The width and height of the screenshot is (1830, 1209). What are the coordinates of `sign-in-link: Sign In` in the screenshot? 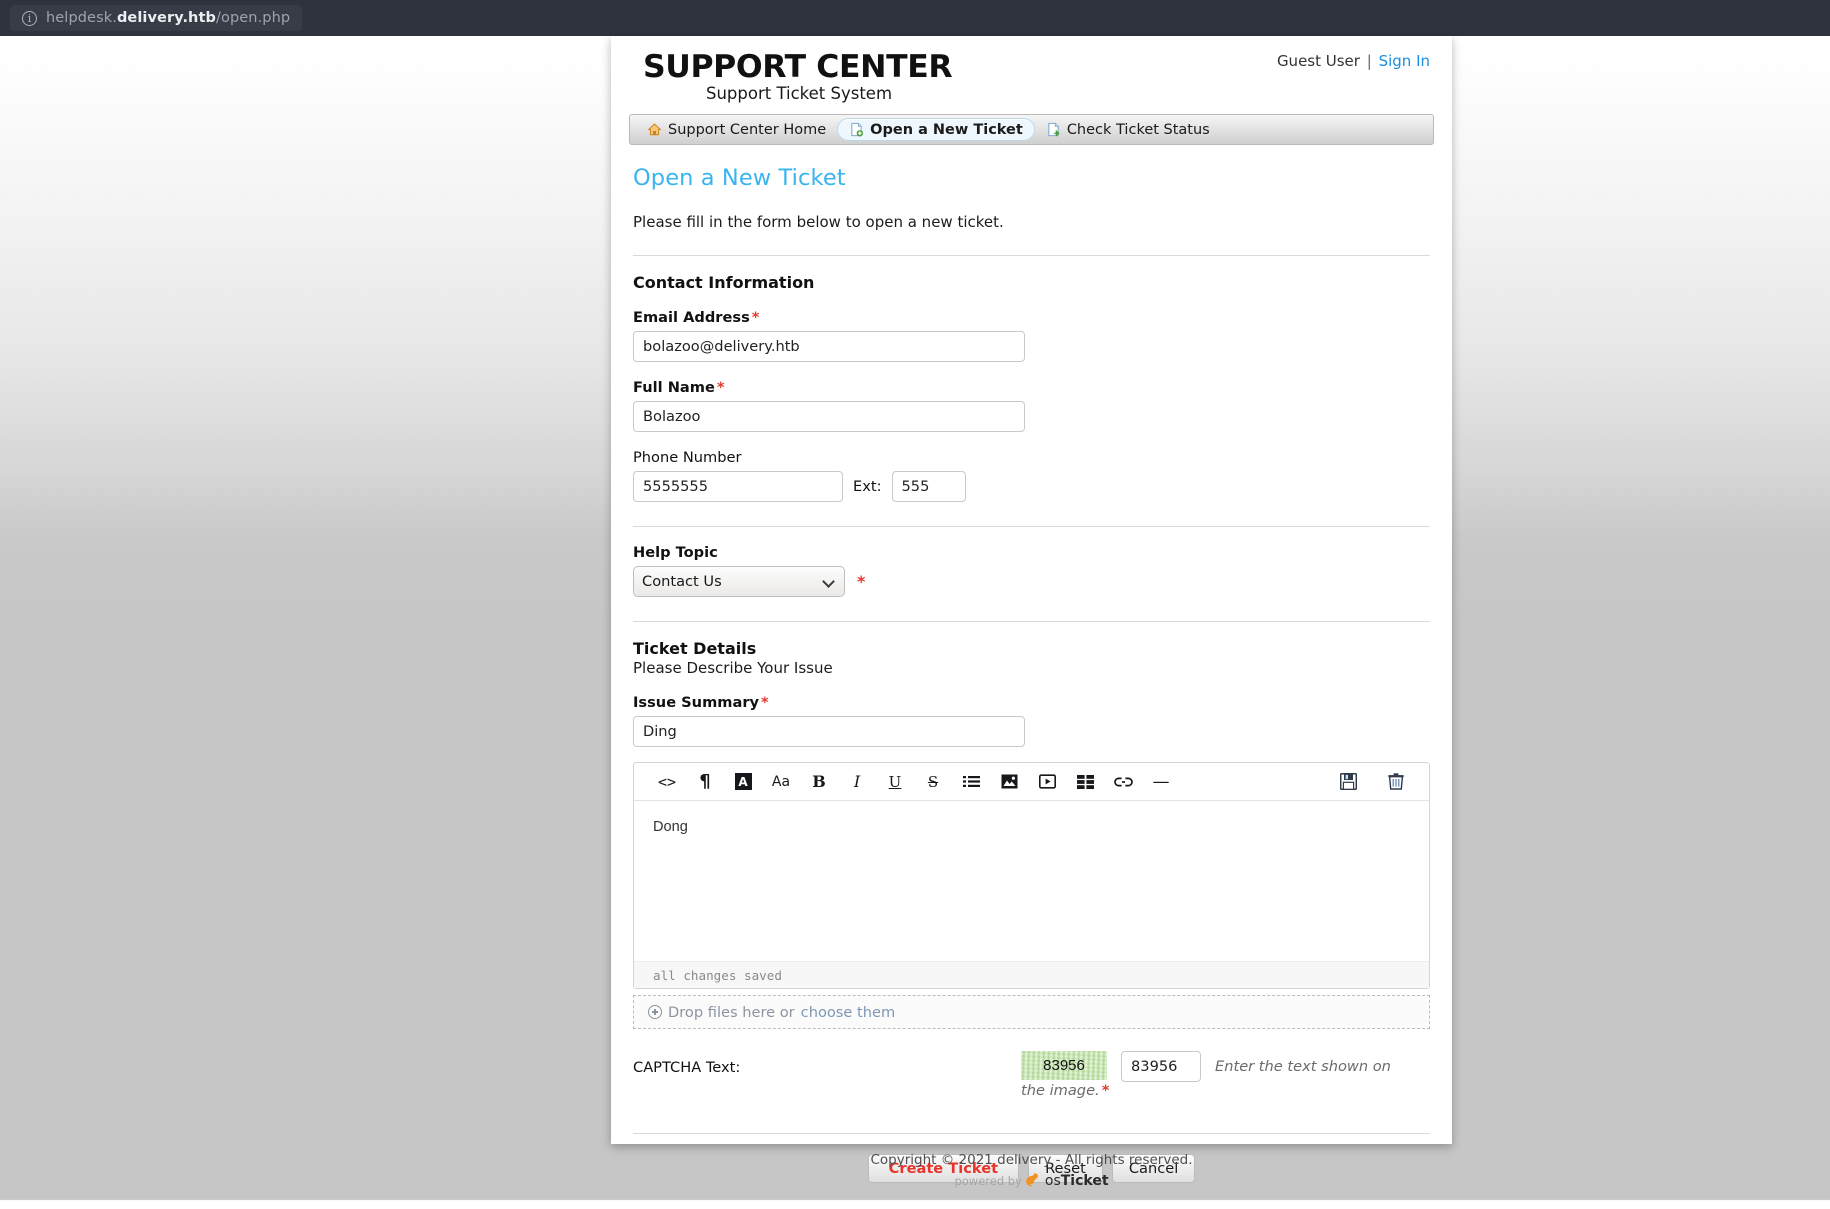 It's located at (1404, 61).